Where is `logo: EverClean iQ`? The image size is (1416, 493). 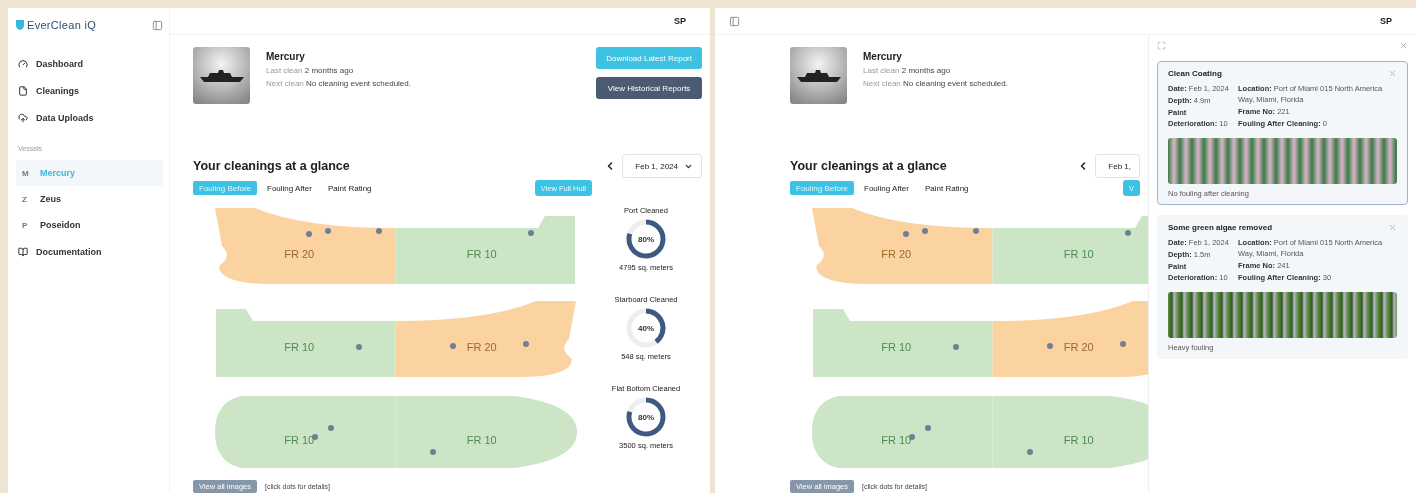
logo: EverClean iQ is located at coordinates (56, 25).